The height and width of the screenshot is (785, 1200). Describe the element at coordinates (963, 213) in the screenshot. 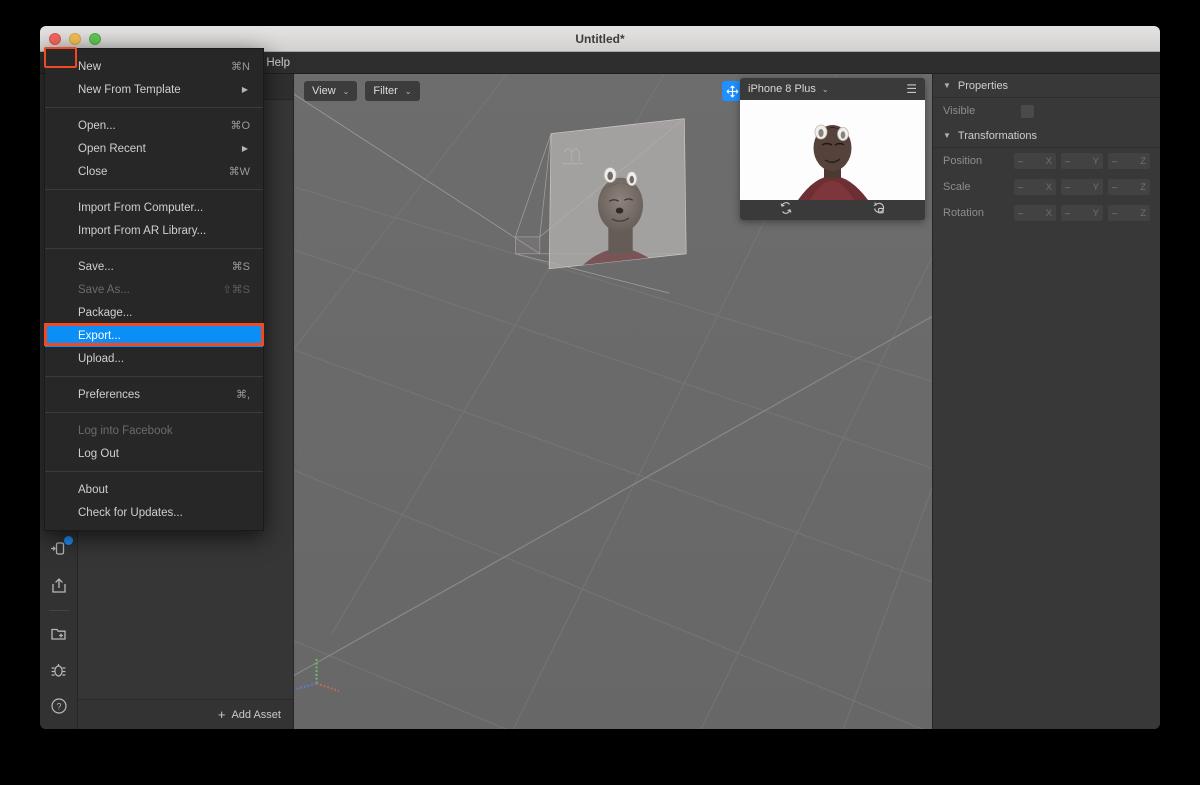

I see `property-label: Rotation` at that location.